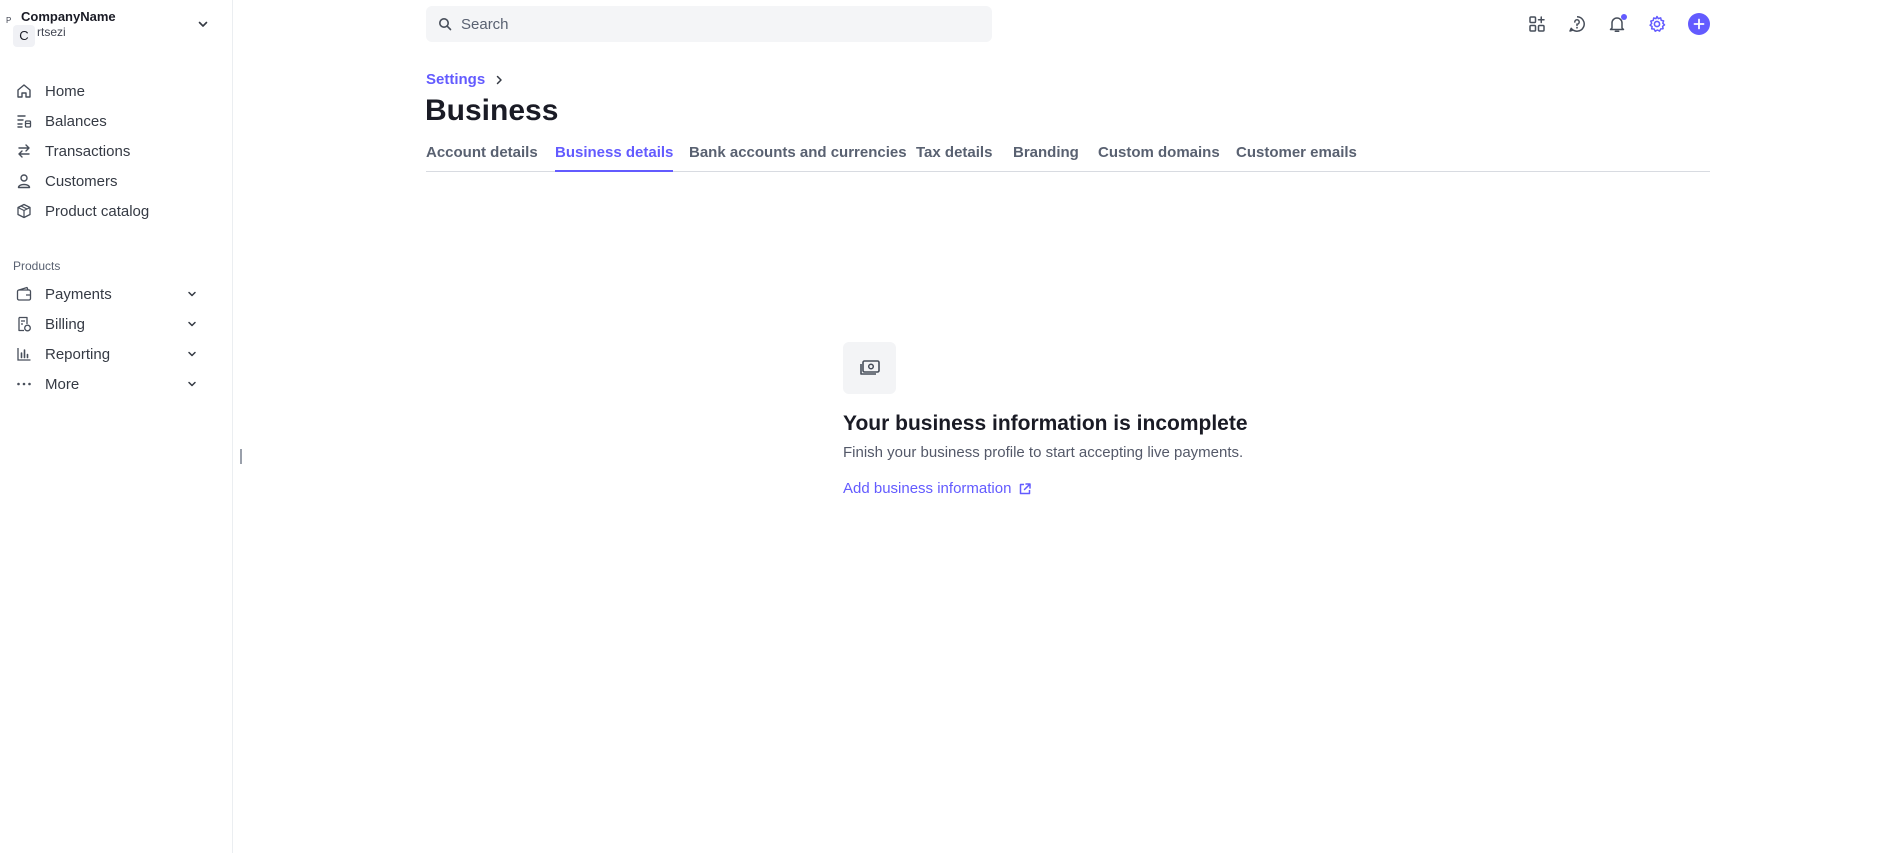 The height and width of the screenshot is (853, 1885). I want to click on billing-icon, so click(24, 324).